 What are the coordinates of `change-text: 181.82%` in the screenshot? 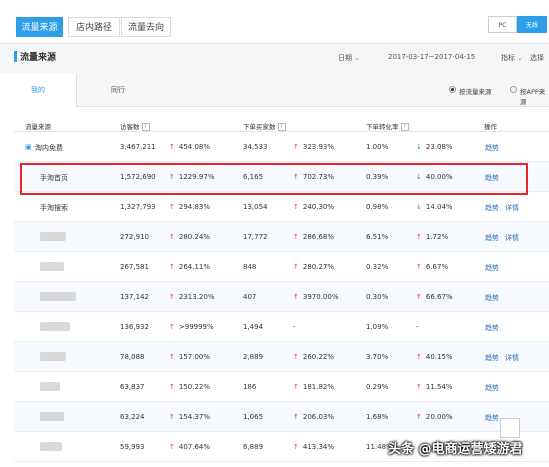 It's located at (318, 387).